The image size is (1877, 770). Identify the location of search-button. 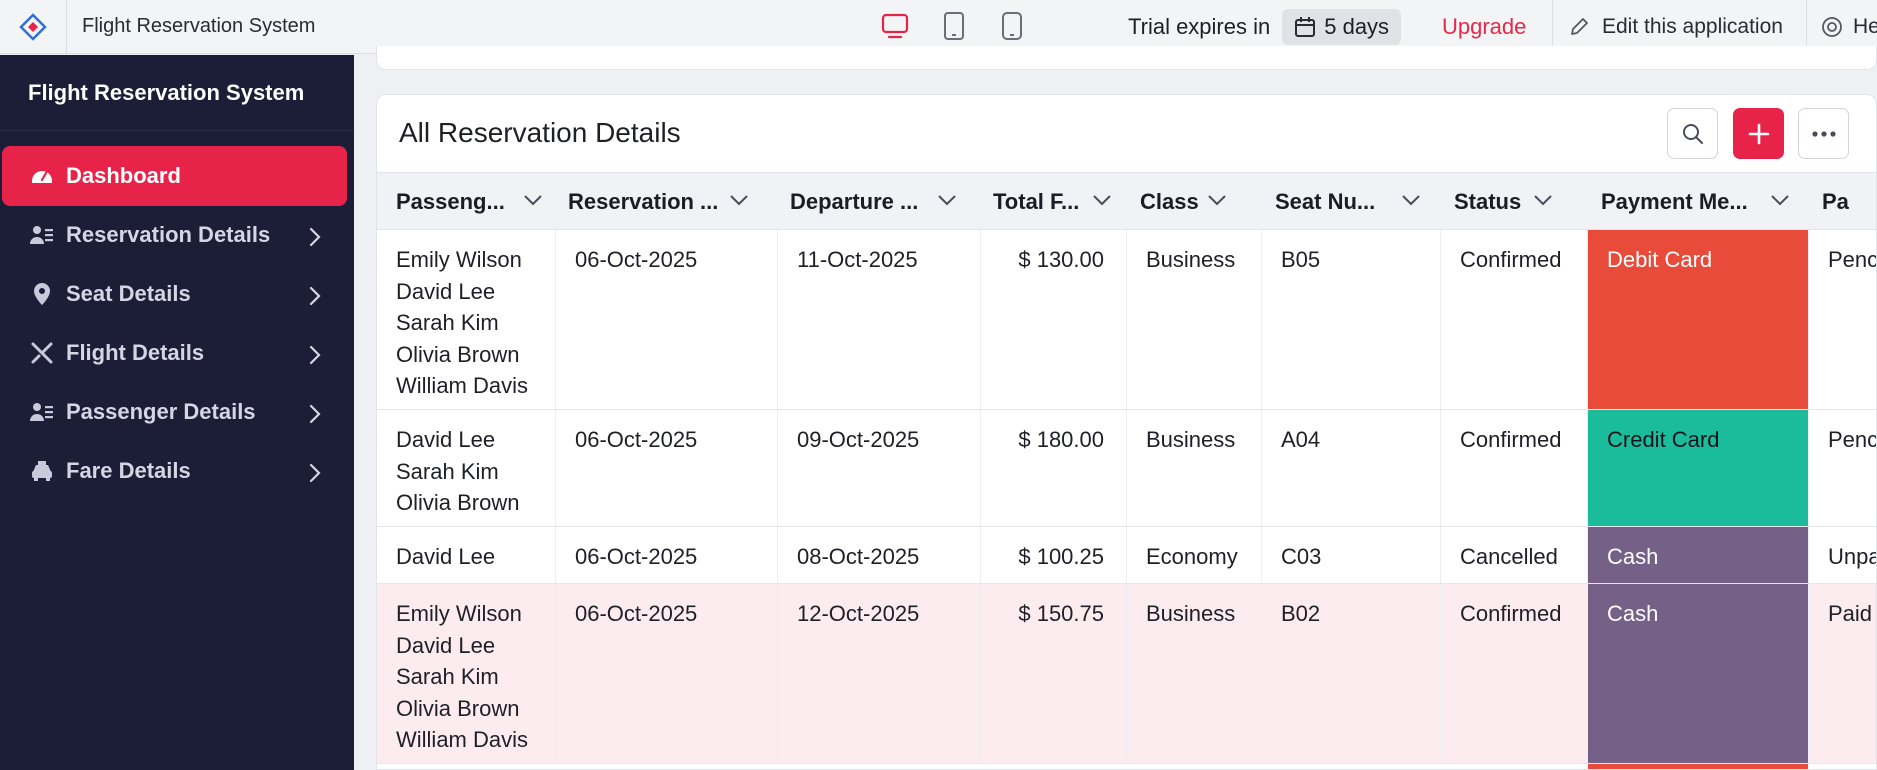
(1692, 133).